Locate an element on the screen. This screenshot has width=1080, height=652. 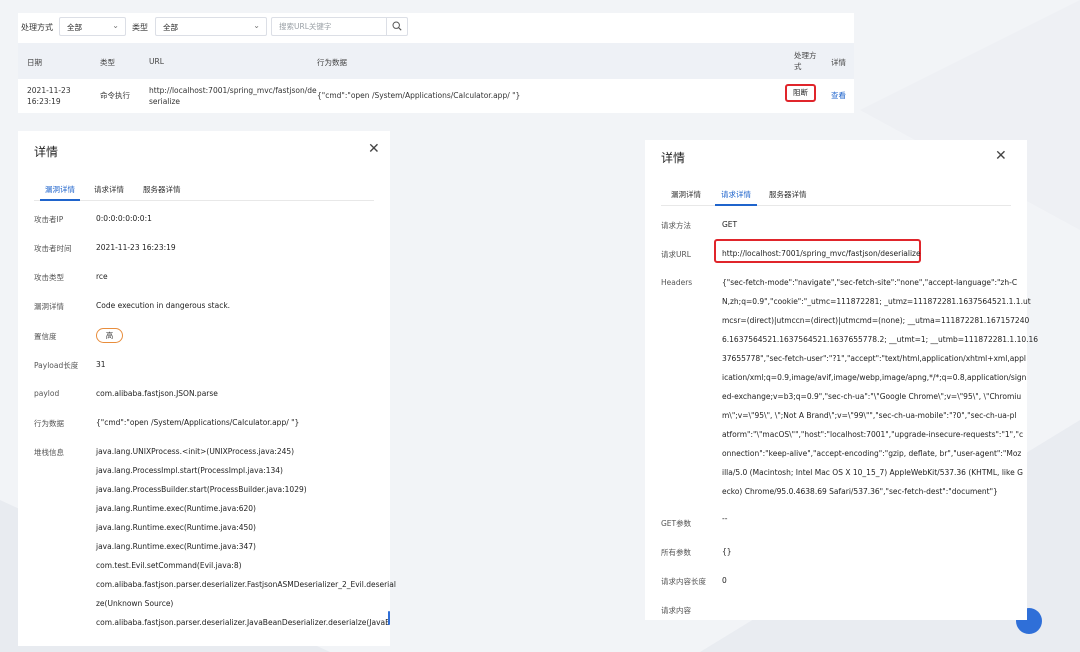
type-filter-label: 类型 is located at coordinates (140, 27).